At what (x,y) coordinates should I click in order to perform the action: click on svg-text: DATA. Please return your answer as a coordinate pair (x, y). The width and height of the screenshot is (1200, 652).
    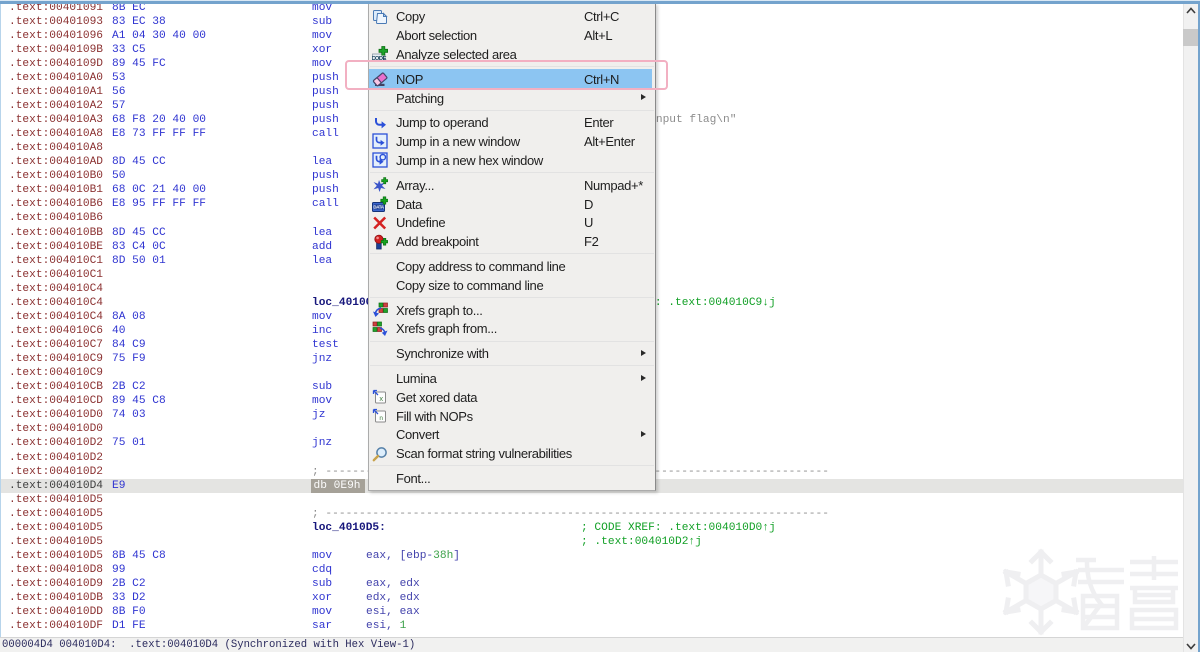
    Looking at the image, I should click on (378, 206).